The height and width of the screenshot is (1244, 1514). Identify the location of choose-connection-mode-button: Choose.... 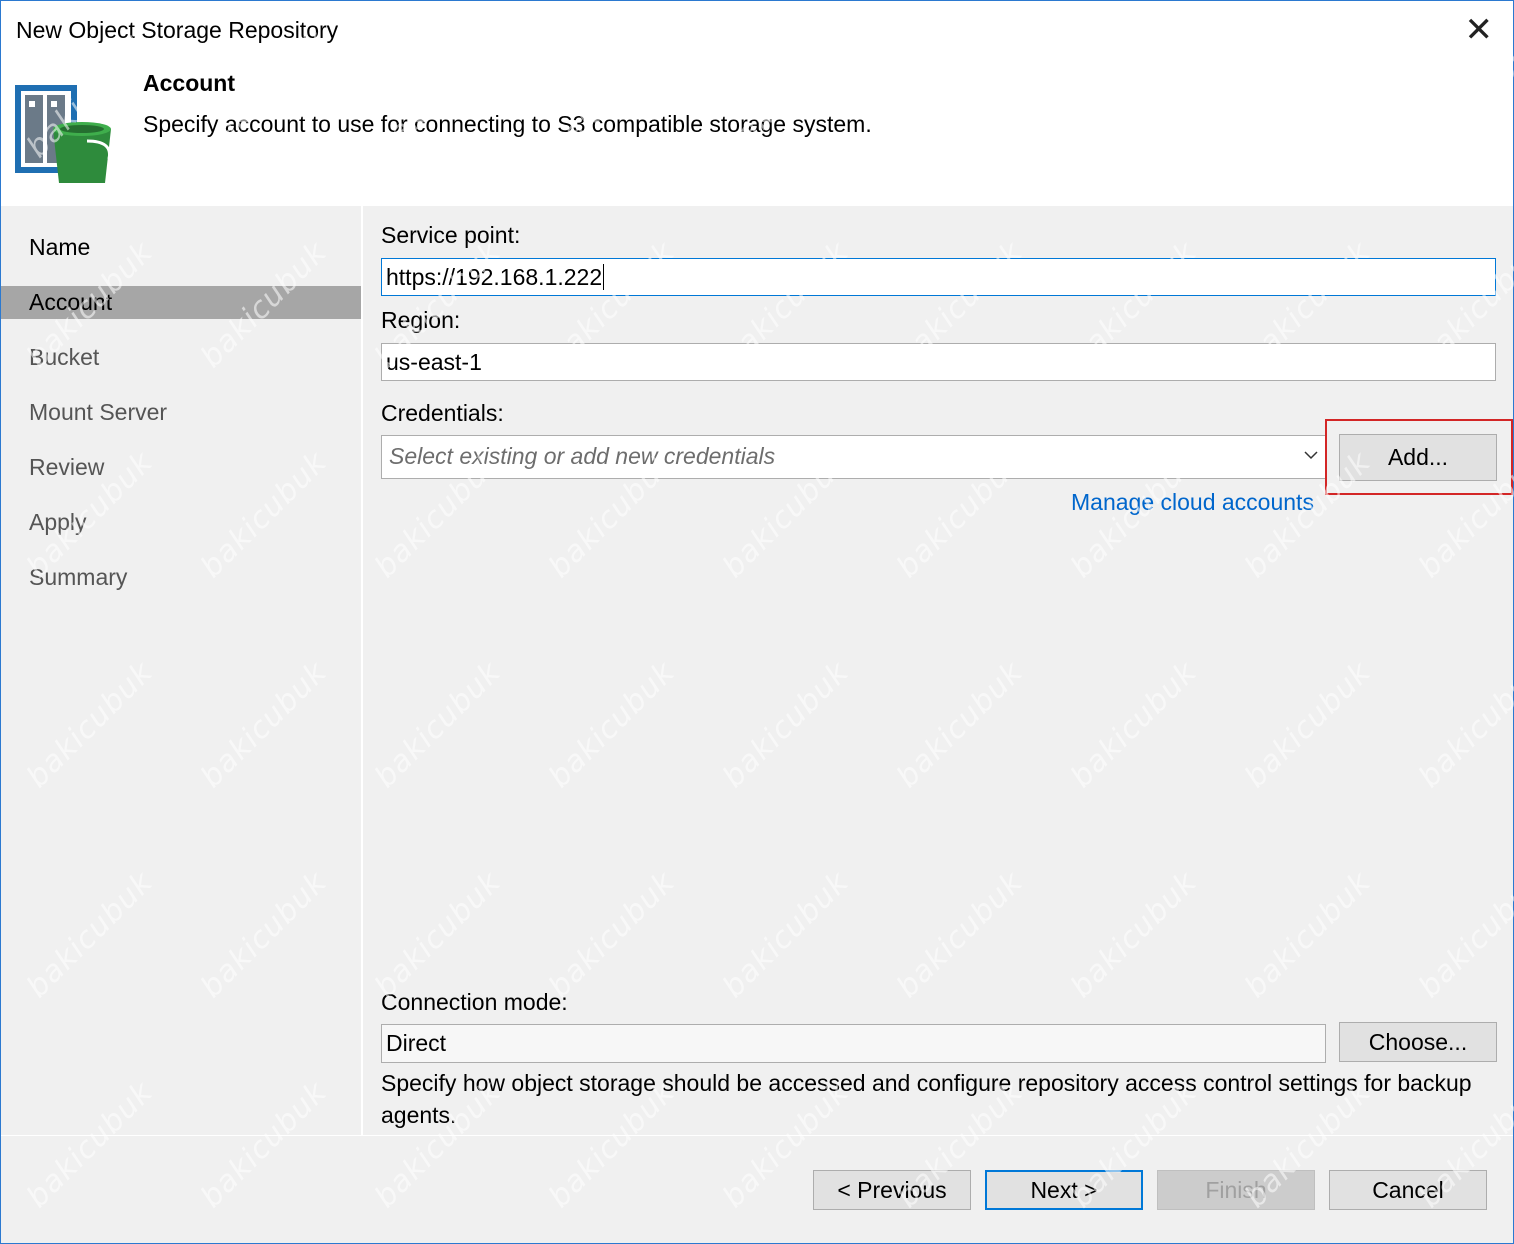
(1418, 1042).